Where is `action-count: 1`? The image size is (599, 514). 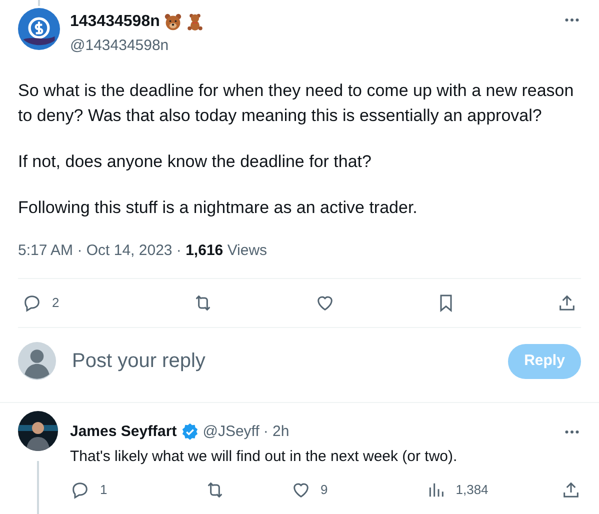
action-count: 1 is located at coordinates (104, 490).